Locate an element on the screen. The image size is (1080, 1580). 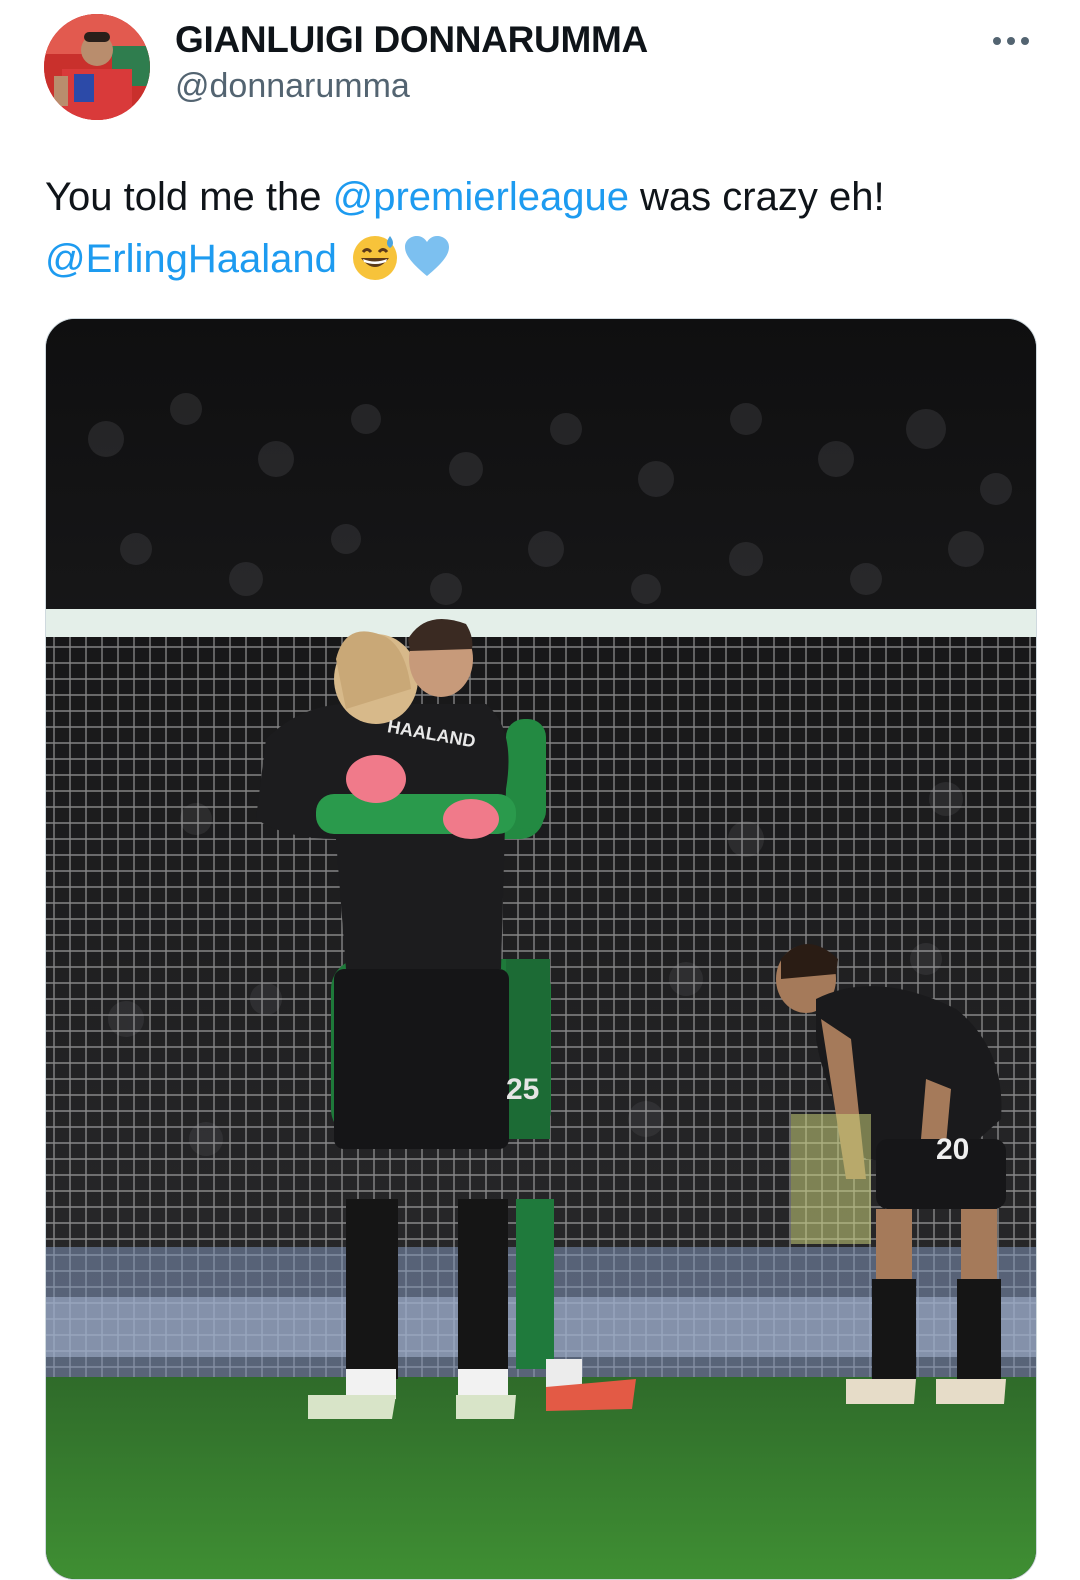
jersey-number-25: 25 is located at coordinates (522, 1089).